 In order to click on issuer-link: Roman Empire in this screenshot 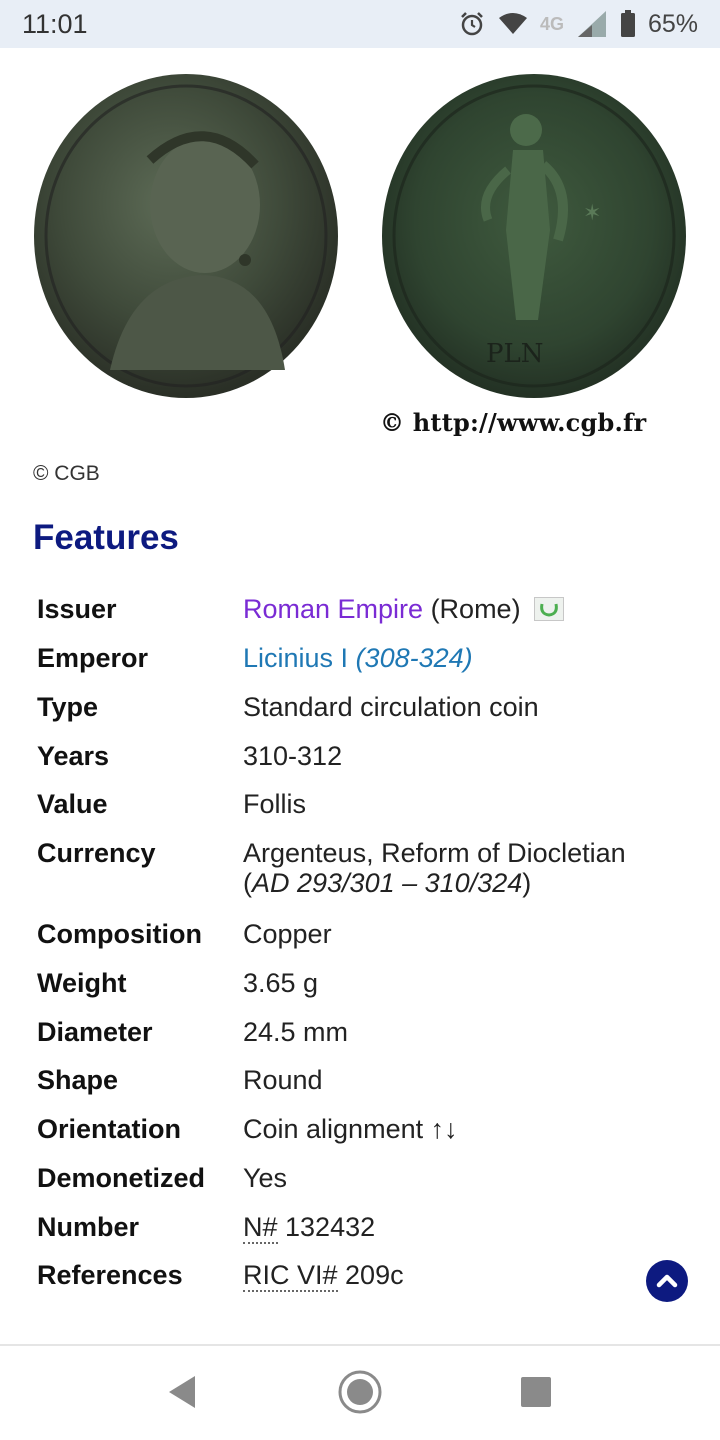, I will do `click(333, 609)`.